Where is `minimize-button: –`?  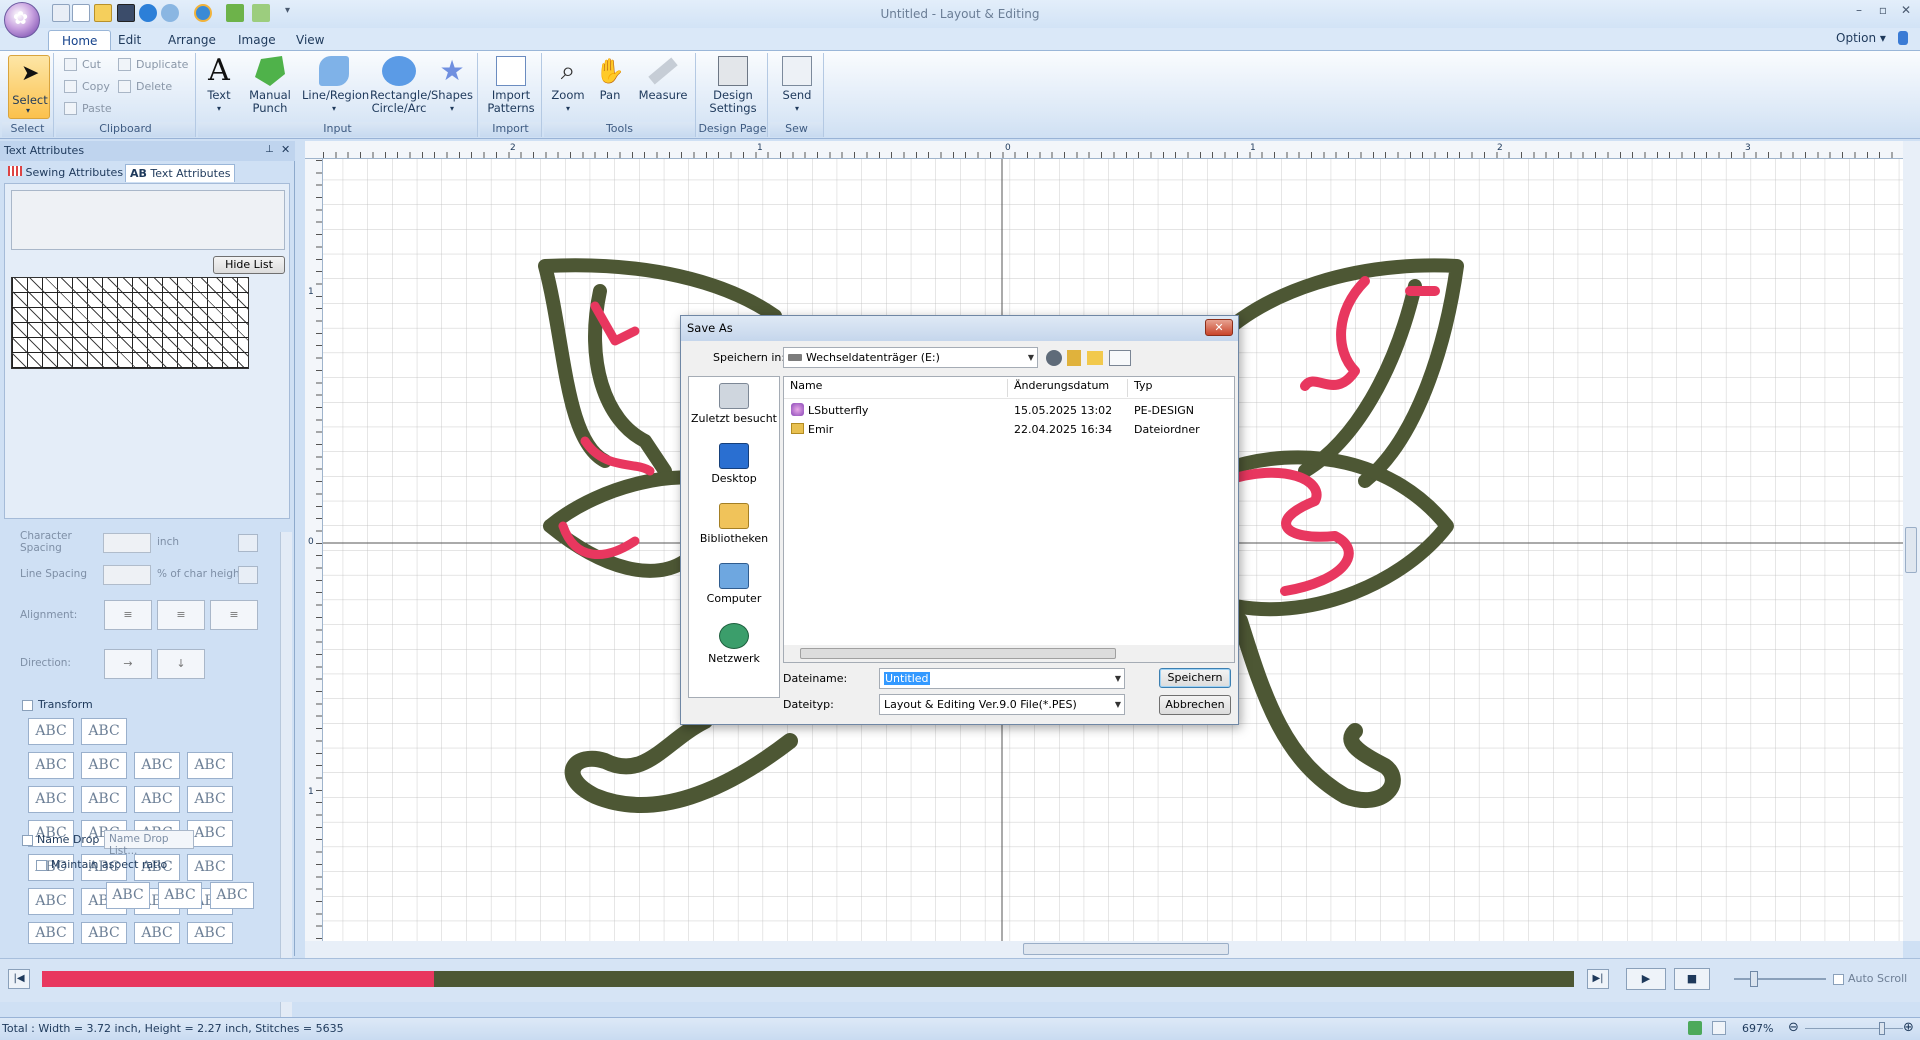 minimize-button: – is located at coordinates (1859, 12).